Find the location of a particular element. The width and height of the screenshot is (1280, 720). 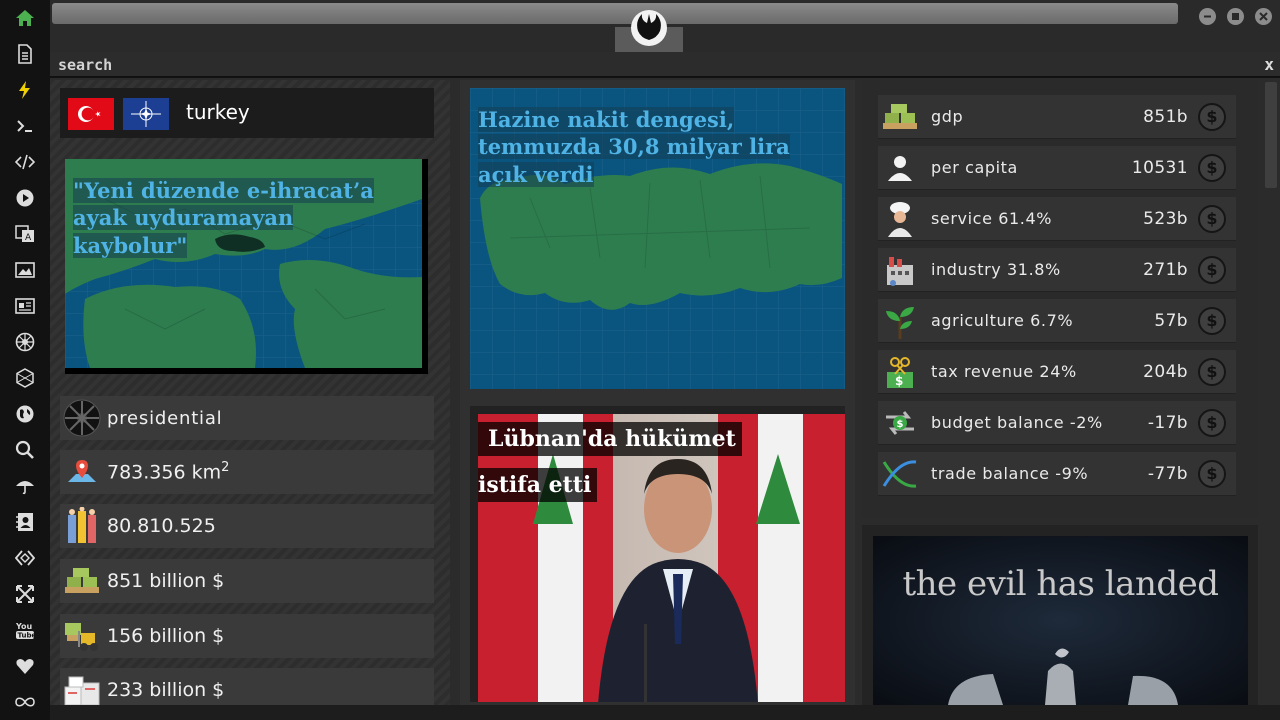

econ-row-budget: $ budget balance -2% -17b $ is located at coordinates (1057, 423).